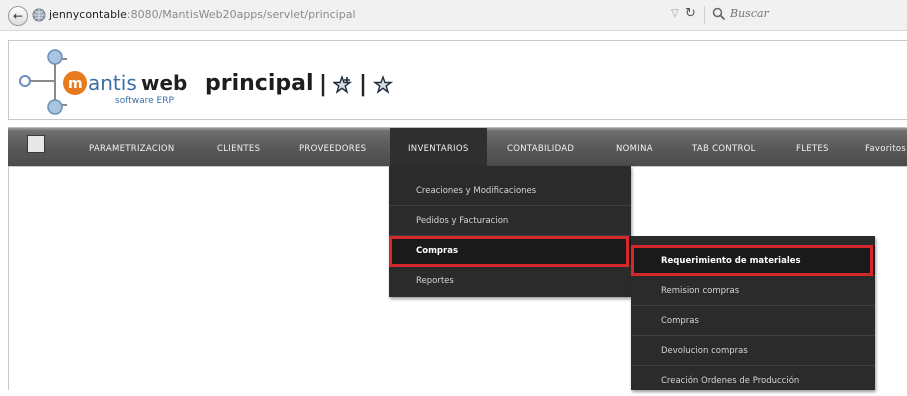  Describe the element at coordinates (510, 281) in the screenshot. I see `dropdown-item-reportes: Reportes` at that location.